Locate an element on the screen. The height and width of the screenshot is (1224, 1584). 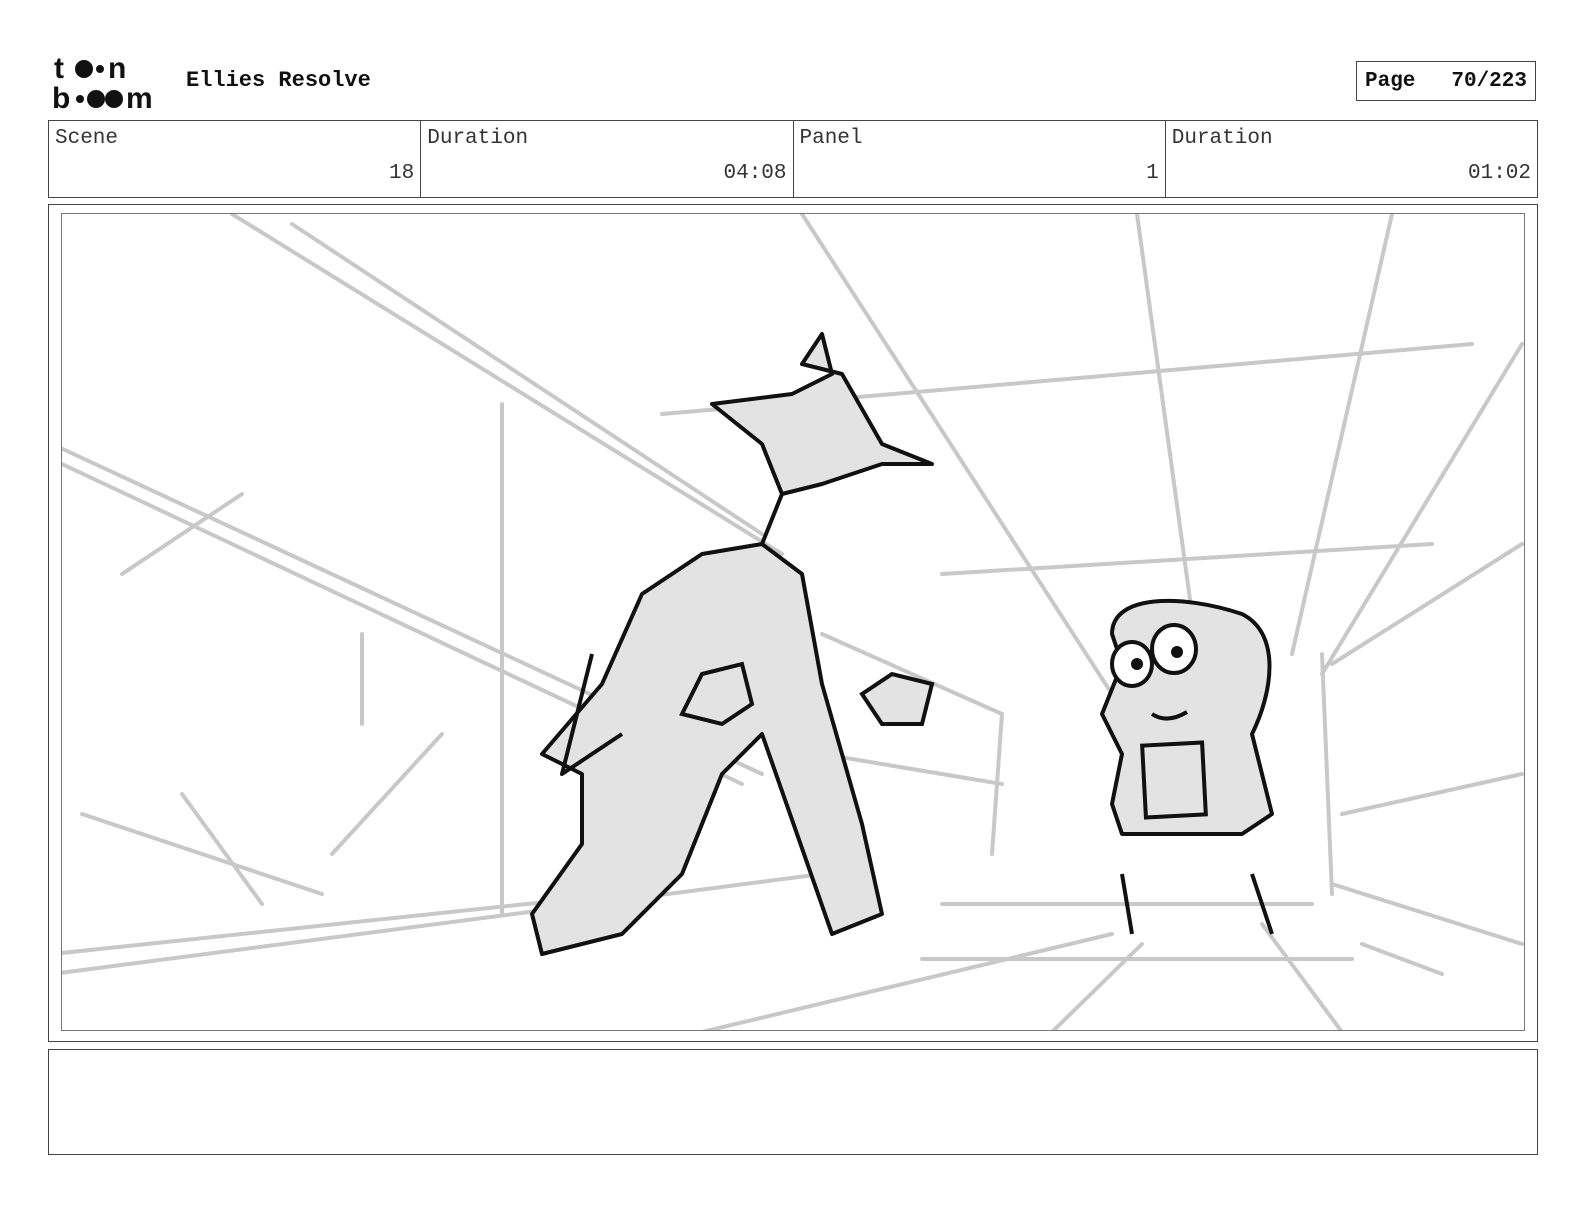
page-indicator: Page 70/223 is located at coordinates (1446, 81).